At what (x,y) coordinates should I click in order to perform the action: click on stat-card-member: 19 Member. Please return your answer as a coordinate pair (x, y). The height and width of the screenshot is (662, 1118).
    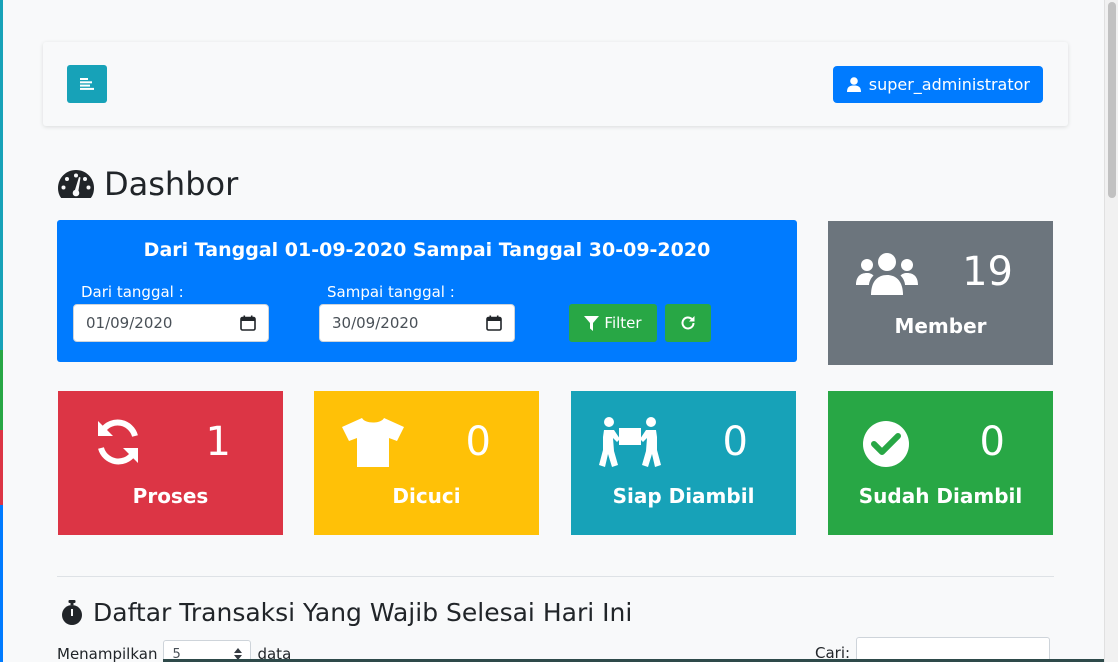
    Looking at the image, I should click on (940, 293).